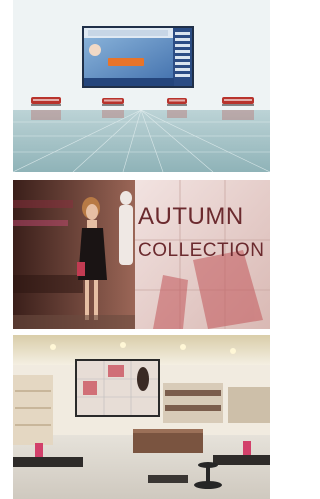 The height and width of the screenshot is (499, 320). Describe the element at coordinates (33, 410) in the screenshot. I see `left-shelving` at that location.